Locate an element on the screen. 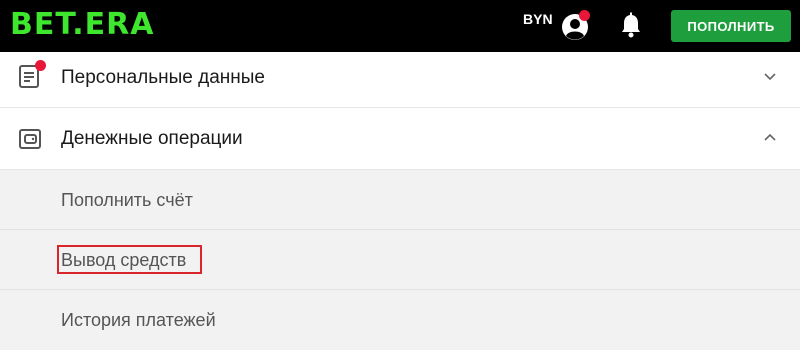 The height and width of the screenshot is (350, 800). currency-label: BYN is located at coordinates (538, 19).